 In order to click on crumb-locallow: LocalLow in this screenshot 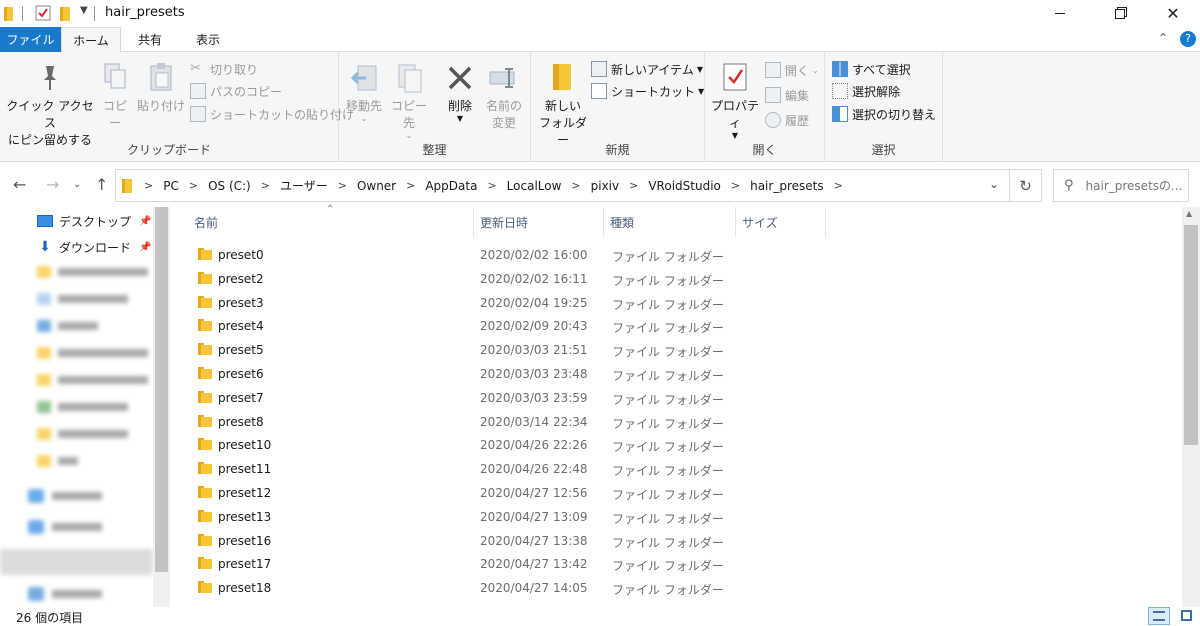, I will do `click(534, 186)`.